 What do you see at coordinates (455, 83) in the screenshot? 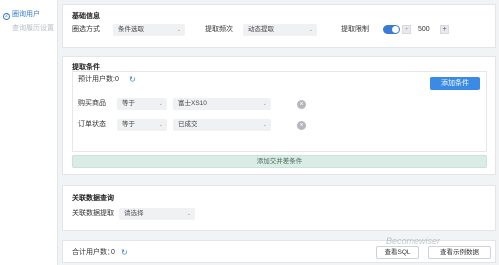
I see `add-condition-button: 添加条件` at bounding box center [455, 83].